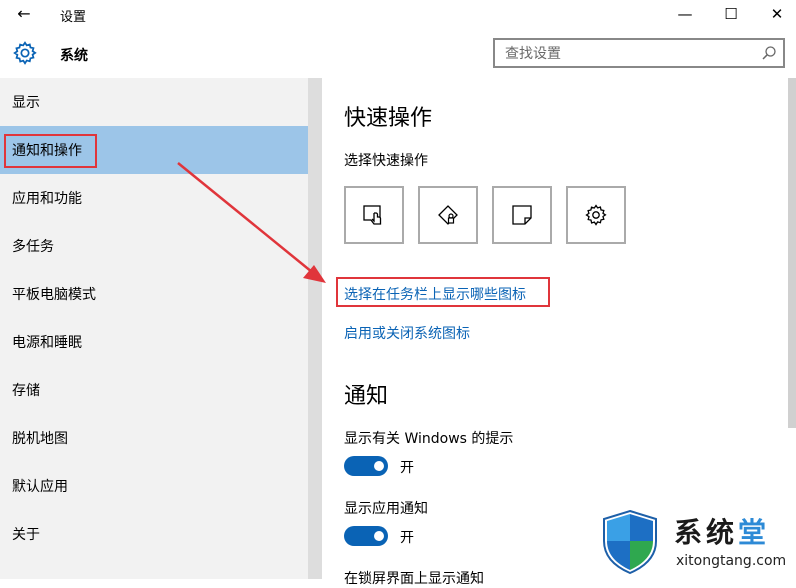 Image resolution: width=796 pixels, height=588 pixels. What do you see at coordinates (154, 342) in the screenshot?
I see `sidebar-item-power-sleep: 电源和睡眠` at bounding box center [154, 342].